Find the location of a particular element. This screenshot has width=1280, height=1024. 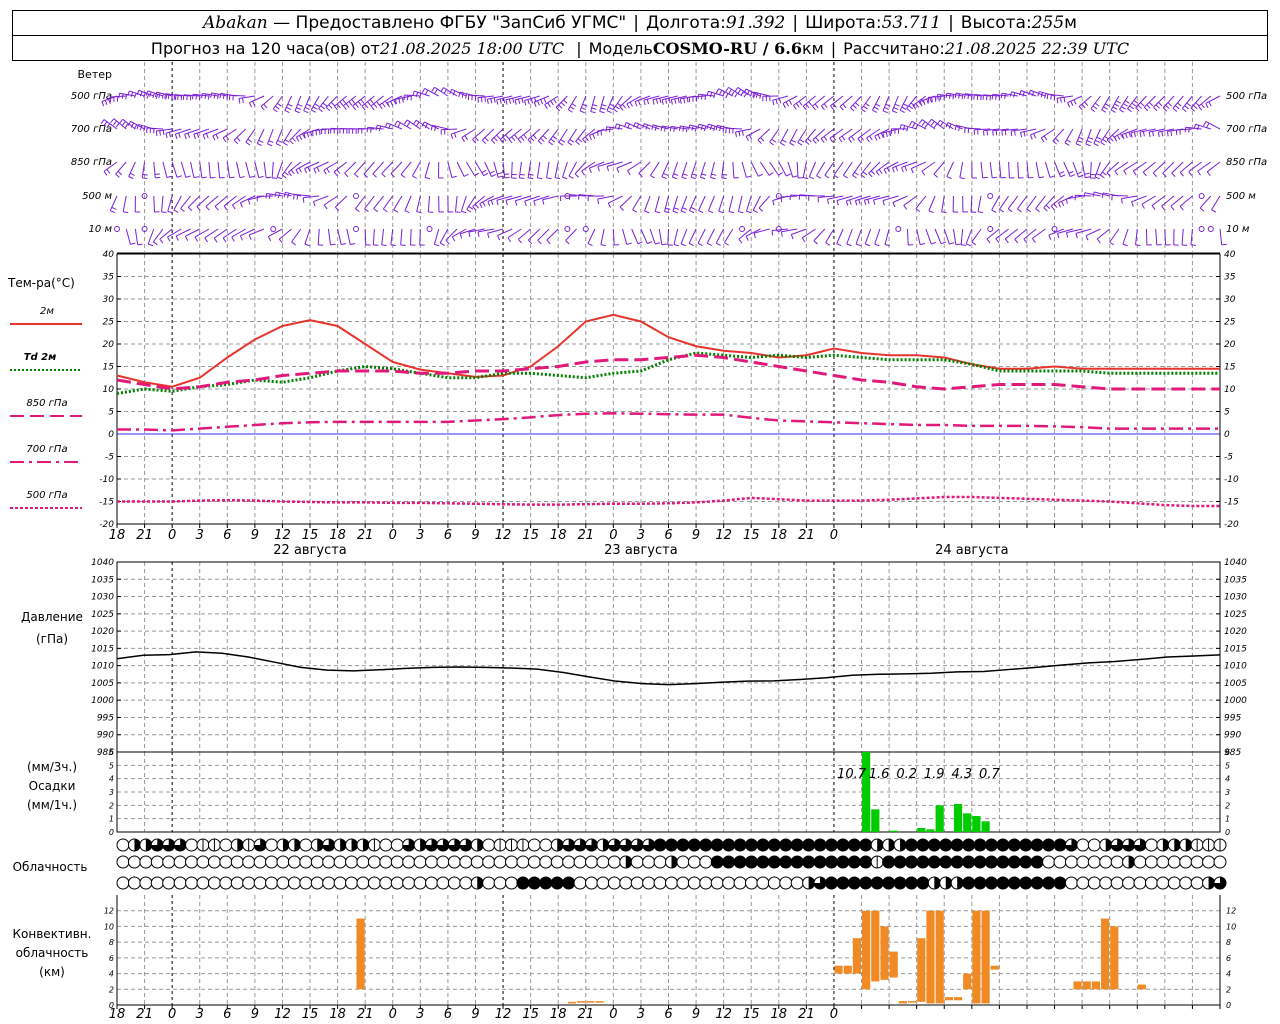

y-tick-label-left: 1035 is located at coordinates (102, 580).